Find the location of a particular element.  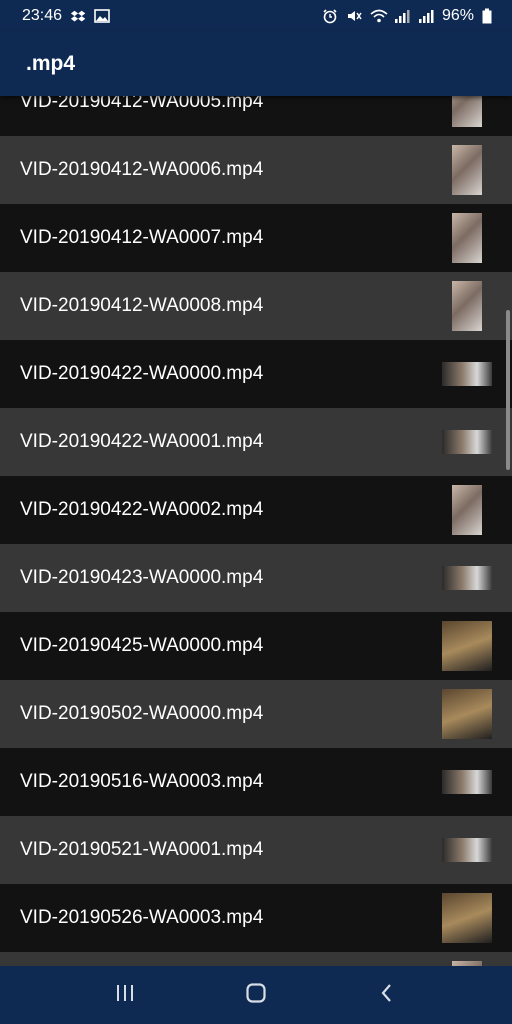

list-item: VID-20190412-WA0008.mp4 is located at coordinates (256, 306).